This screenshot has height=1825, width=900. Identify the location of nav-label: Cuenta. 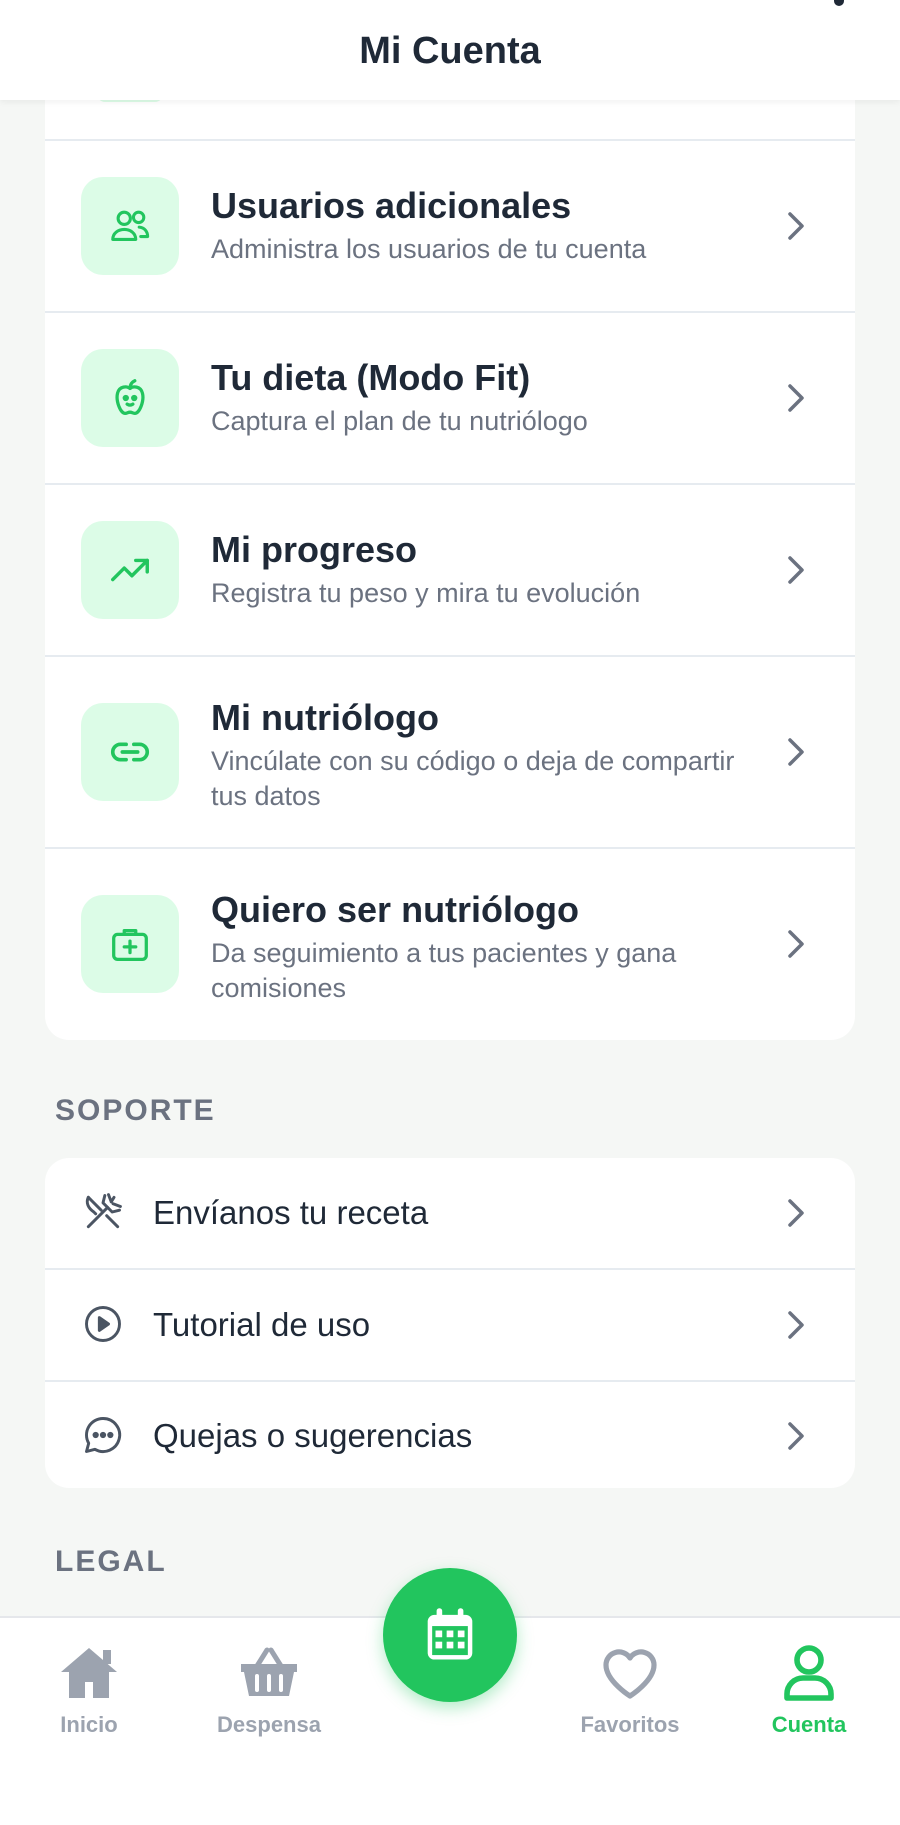
(809, 1724).